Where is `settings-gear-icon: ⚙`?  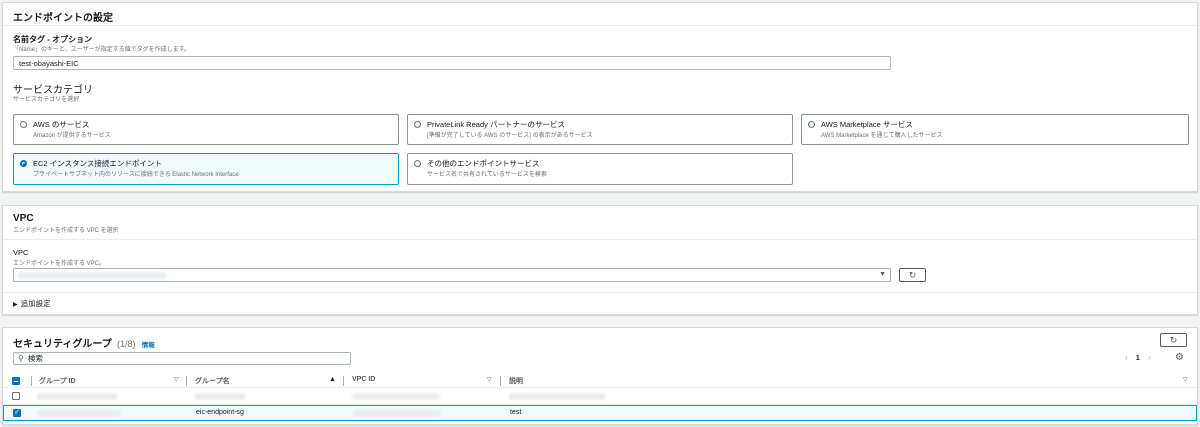
settings-gear-icon: ⚙ is located at coordinates (1179, 357).